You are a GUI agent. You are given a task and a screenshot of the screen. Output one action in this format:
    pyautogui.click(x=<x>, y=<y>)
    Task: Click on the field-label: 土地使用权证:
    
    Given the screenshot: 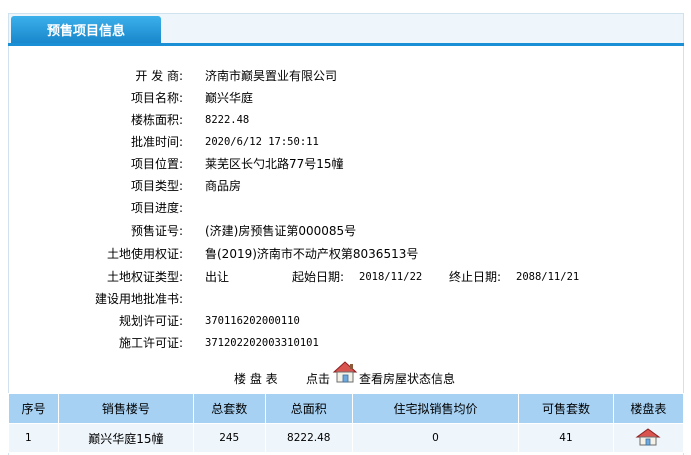 What is the action you would take?
    pyautogui.click(x=144, y=254)
    